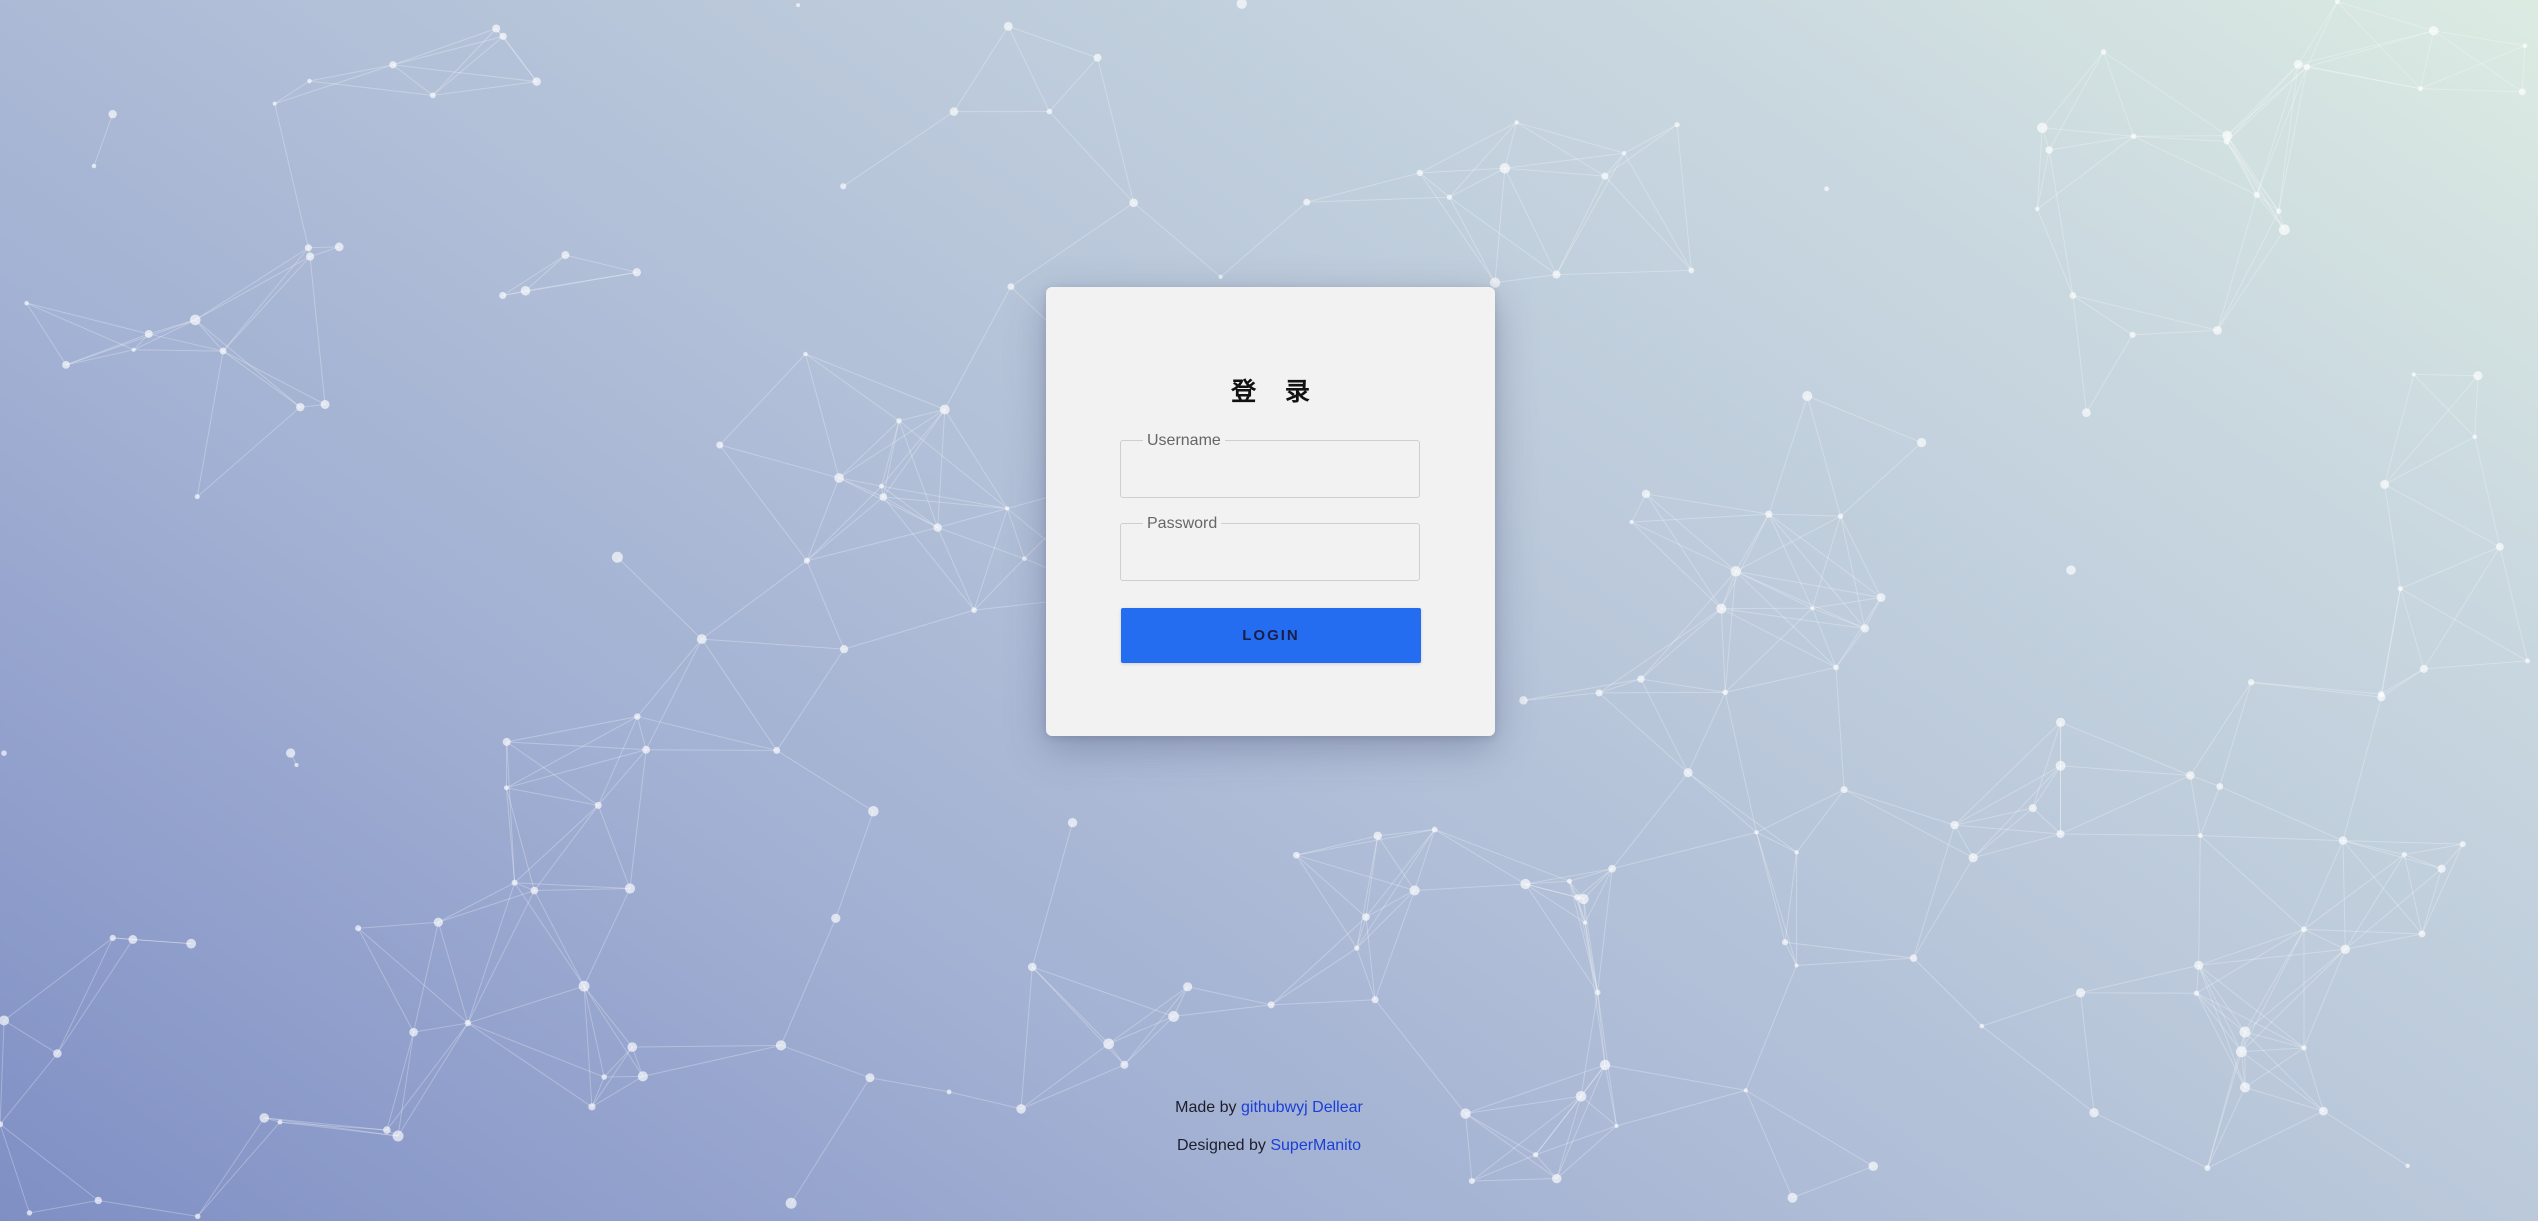 The height and width of the screenshot is (1221, 2538). What do you see at coordinates (1270, 469) in the screenshot?
I see `username-input` at bounding box center [1270, 469].